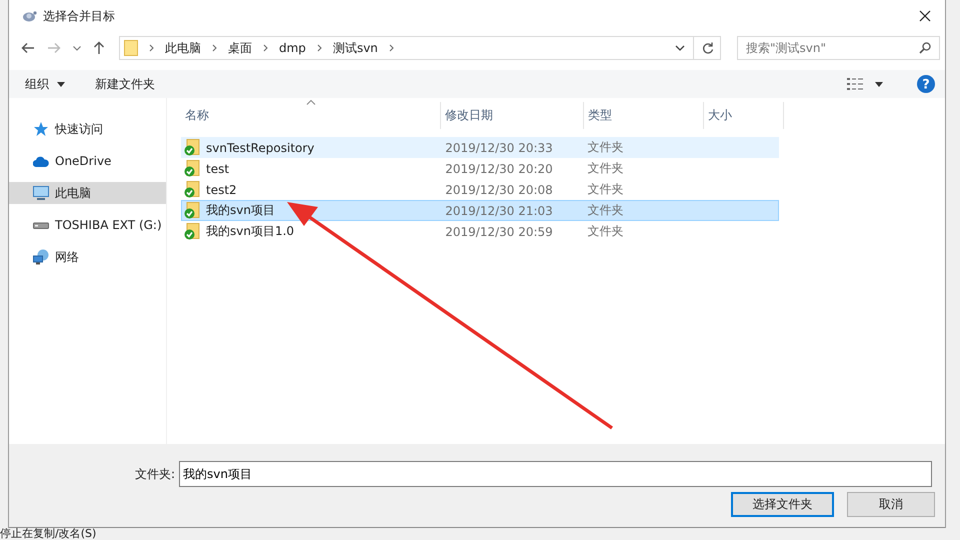 The width and height of the screenshot is (960, 540). Describe the element at coordinates (41, 161) in the screenshot. I see `cloud-icon` at that location.